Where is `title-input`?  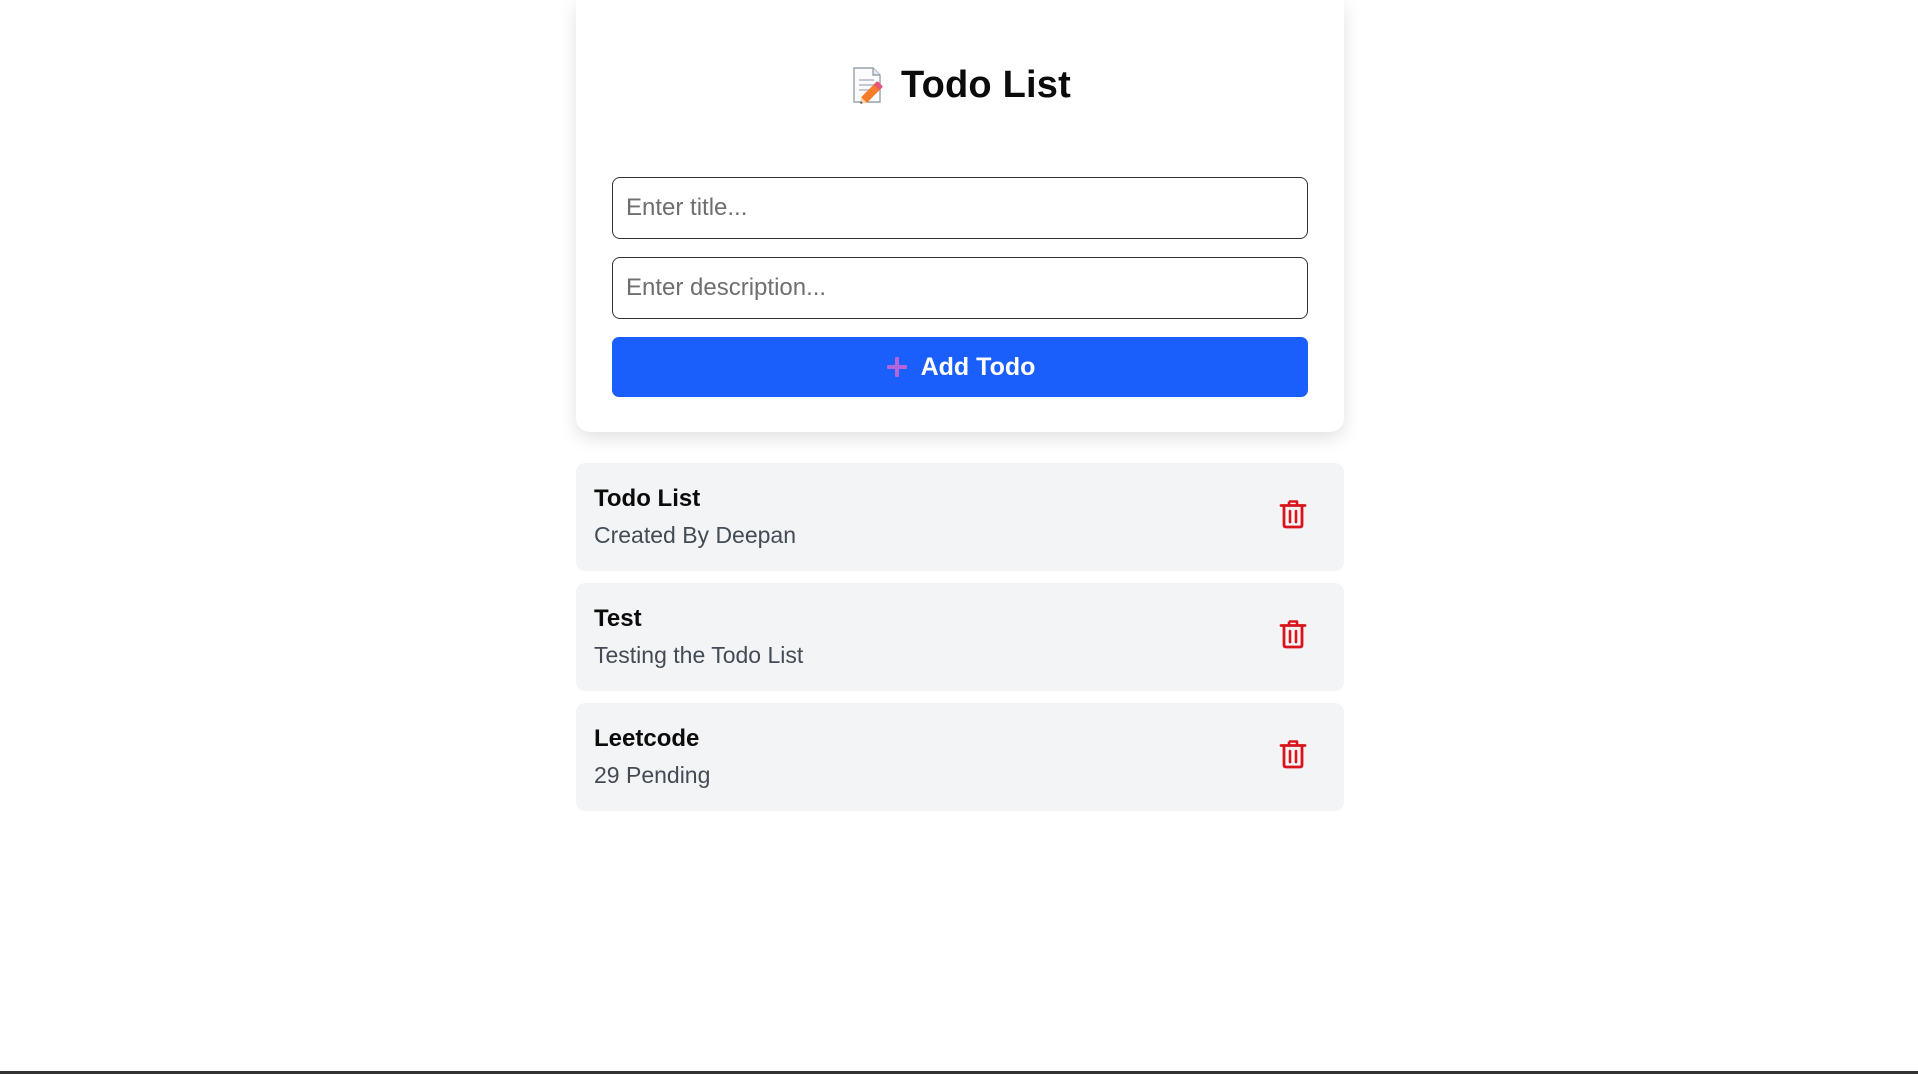
title-input is located at coordinates (960, 208).